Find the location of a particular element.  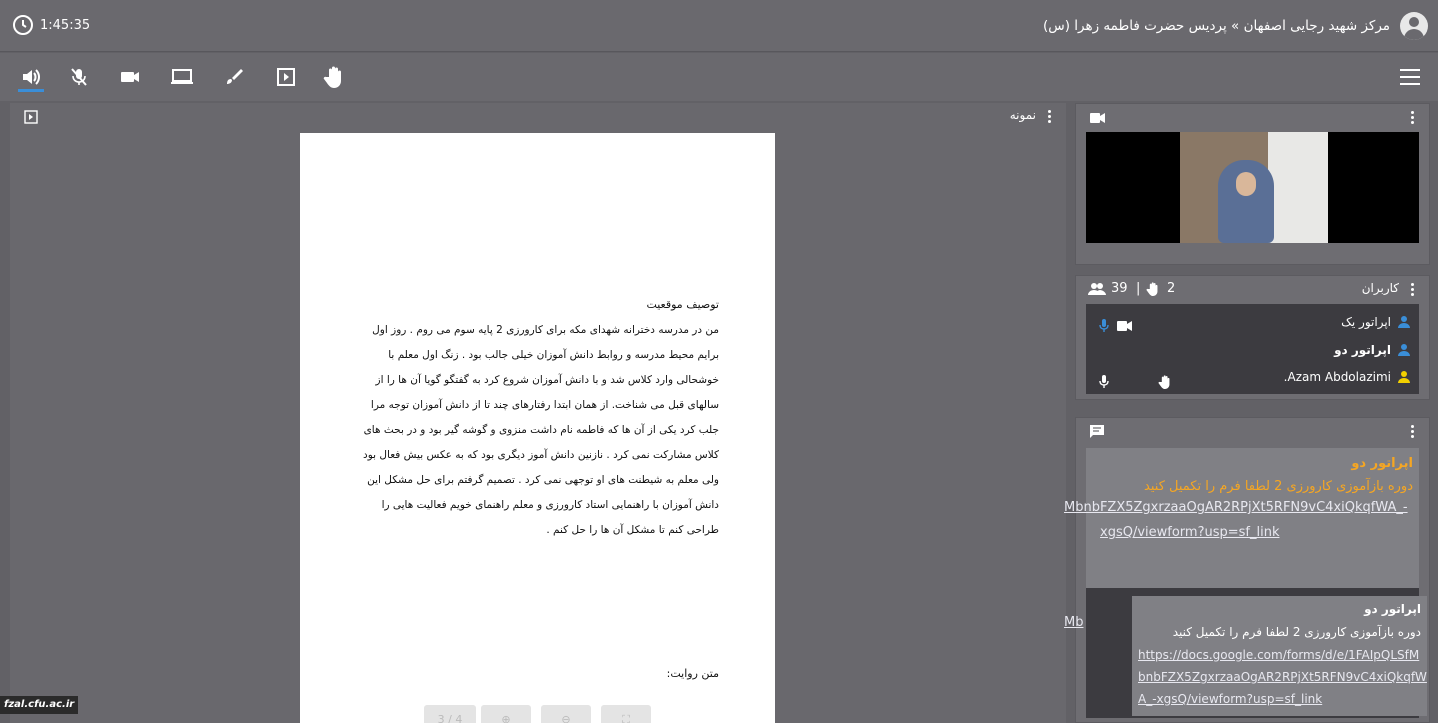

chat-options-icon is located at coordinates (1413, 431).